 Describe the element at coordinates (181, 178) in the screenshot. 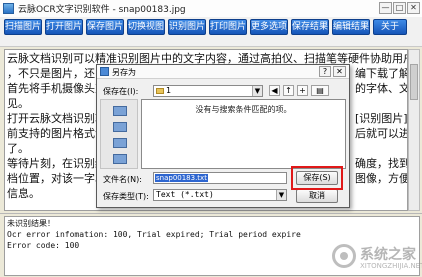

I see `filename-value: snap00183.txt` at that location.